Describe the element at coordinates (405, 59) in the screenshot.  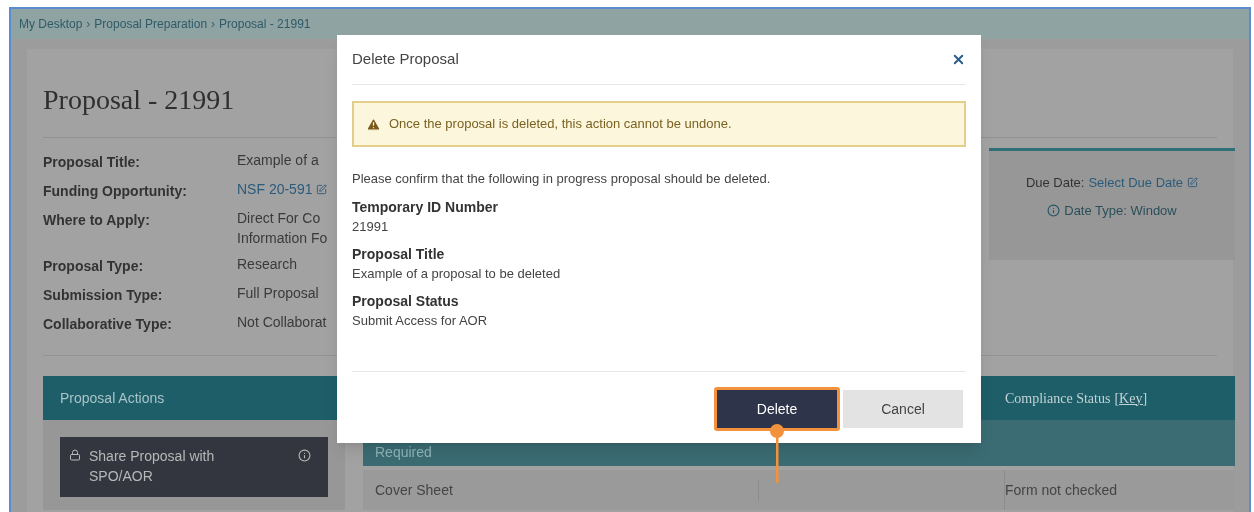
I see `dialog-title: Delete Proposal` at that location.